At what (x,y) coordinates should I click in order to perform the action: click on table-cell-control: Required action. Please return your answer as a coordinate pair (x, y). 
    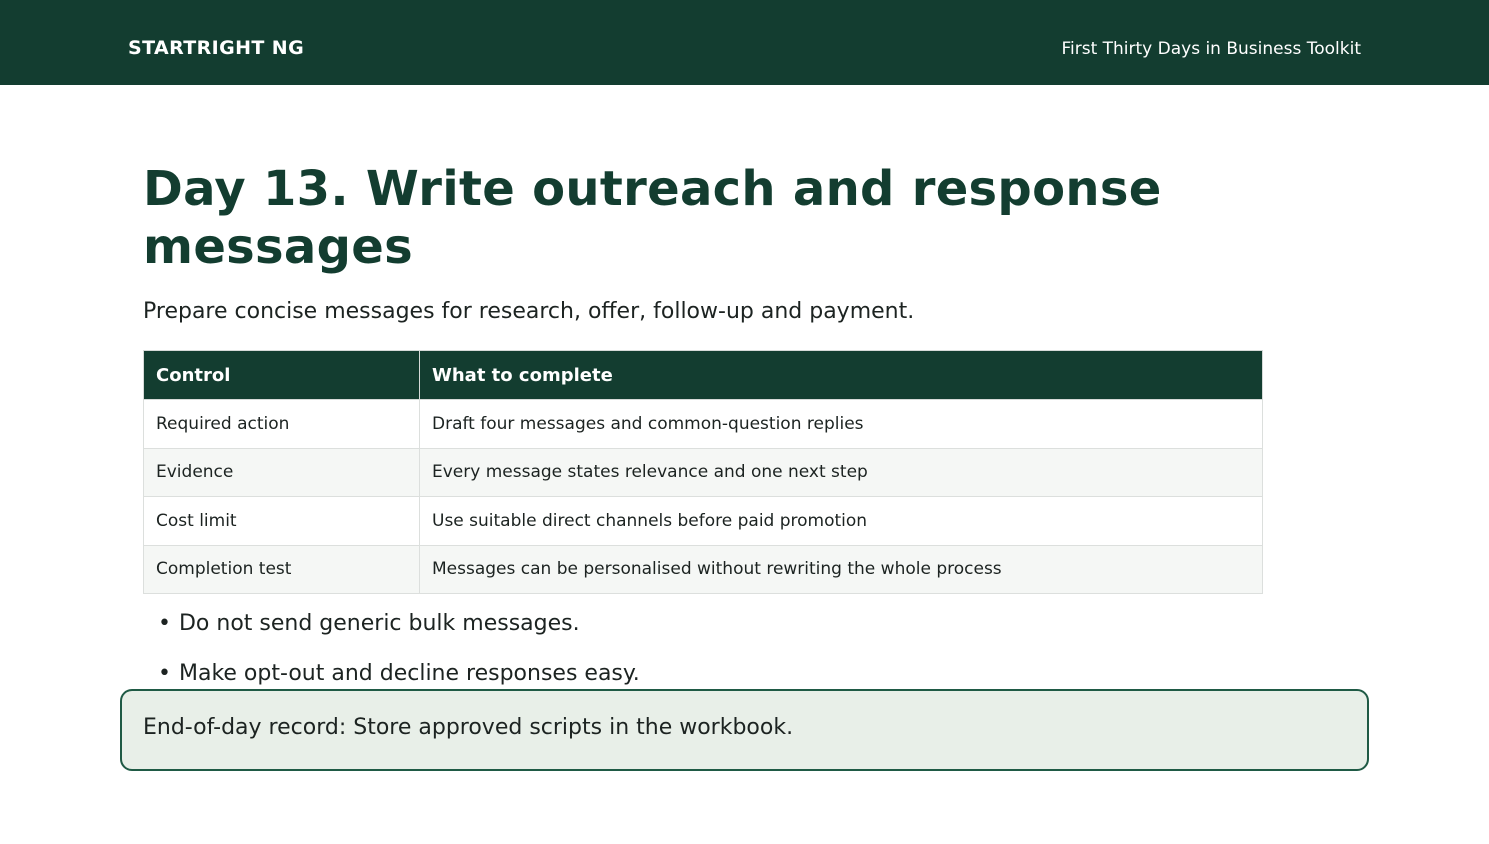
    Looking at the image, I should click on (281, 424).